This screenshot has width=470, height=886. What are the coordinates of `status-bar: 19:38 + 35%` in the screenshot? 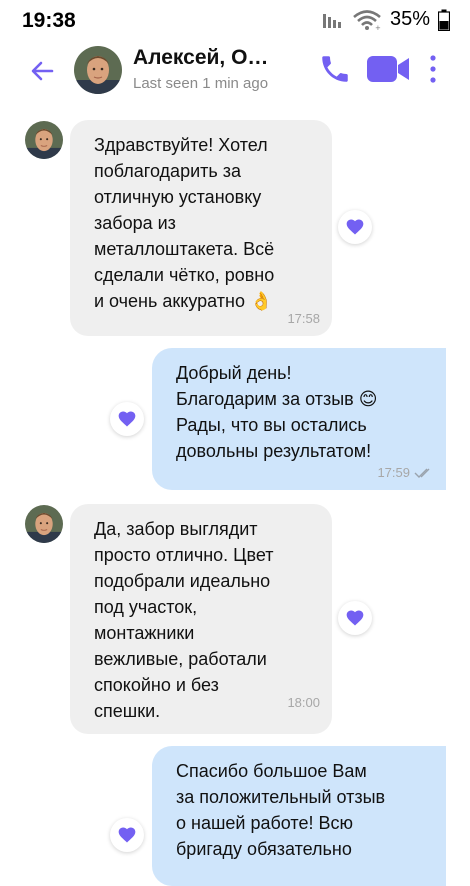 It's located at (235, 21).